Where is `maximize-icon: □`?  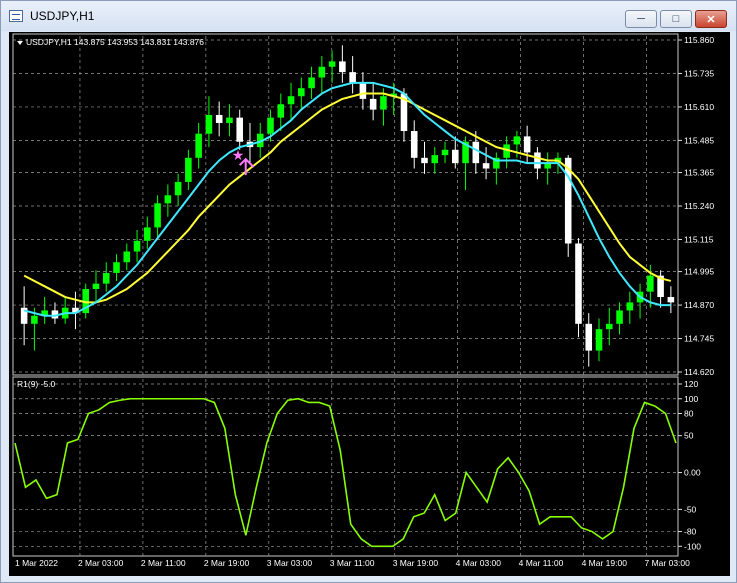
maximize-icon: □ is located at coordinates (676, 19).